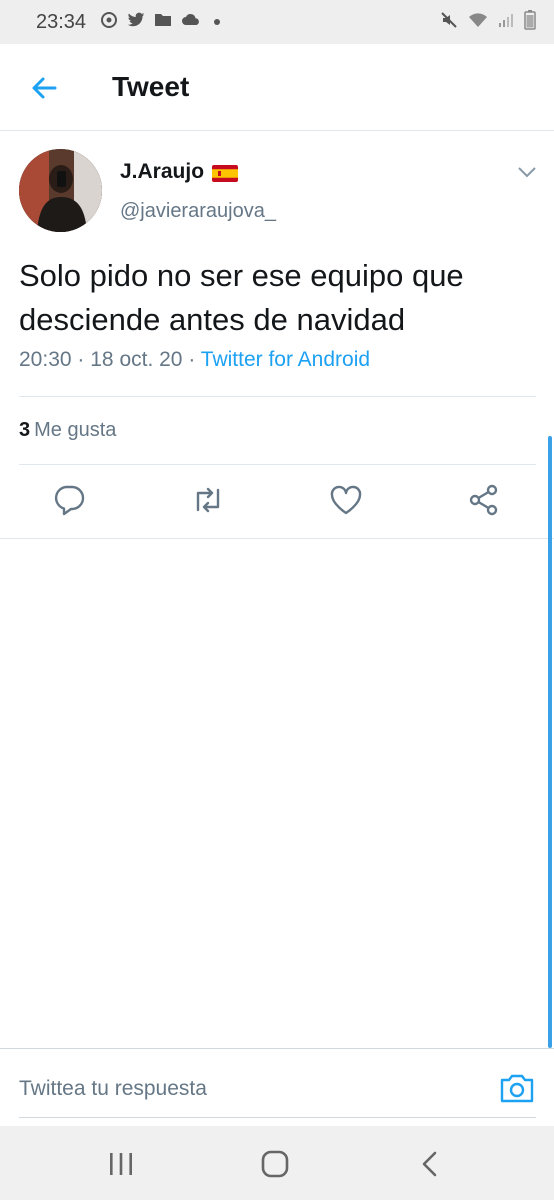 The height and width of the screenshot is (1200, 554). What do you see at coordinates (163, 22) in the screenshot?
I see `folder-icon` at bounding box center [163, 22].